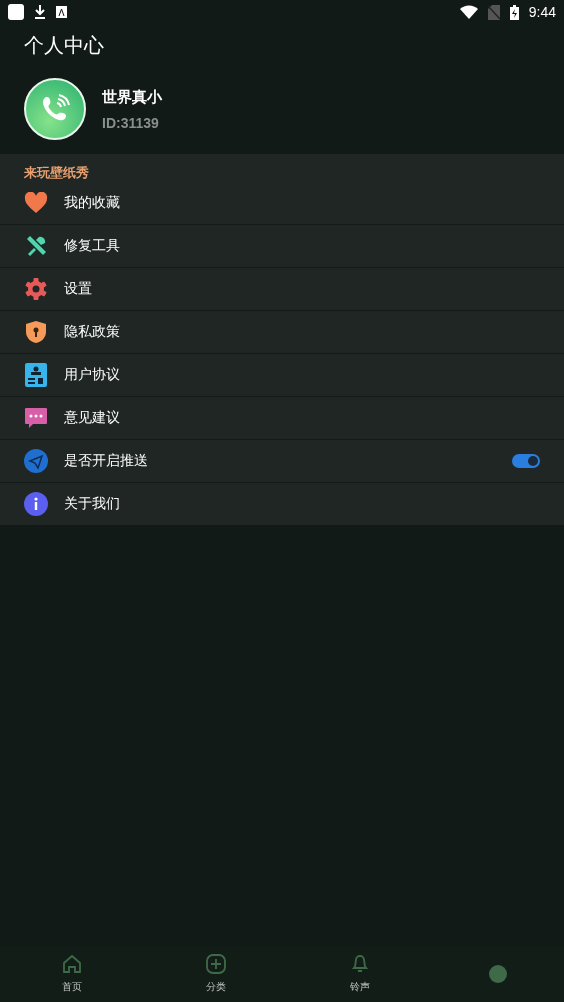  I want to click on chat-icon, so click(36, 418).